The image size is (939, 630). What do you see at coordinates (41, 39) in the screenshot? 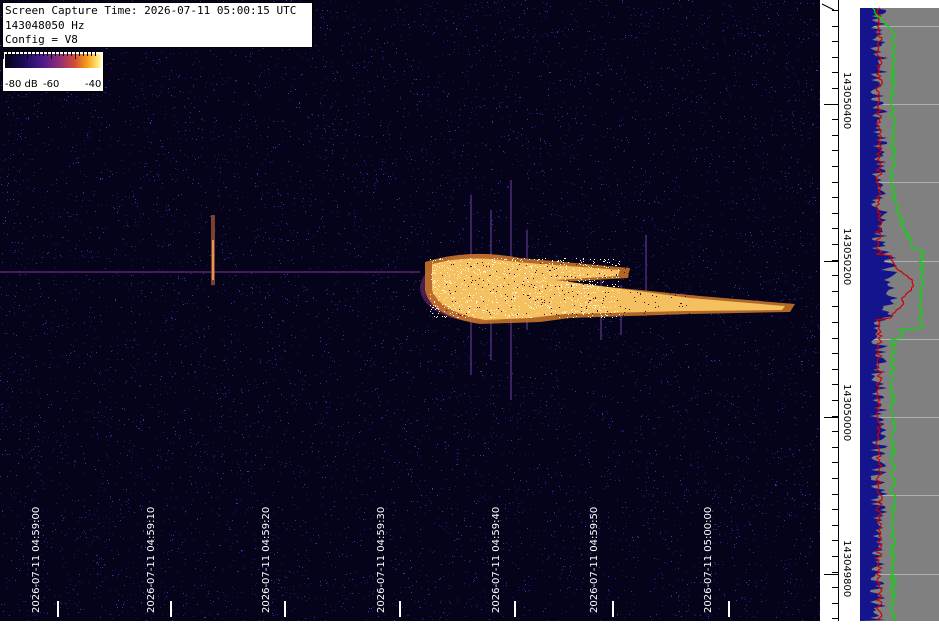
I see `config-text: Config = V8` at bounding box center [41, 39].